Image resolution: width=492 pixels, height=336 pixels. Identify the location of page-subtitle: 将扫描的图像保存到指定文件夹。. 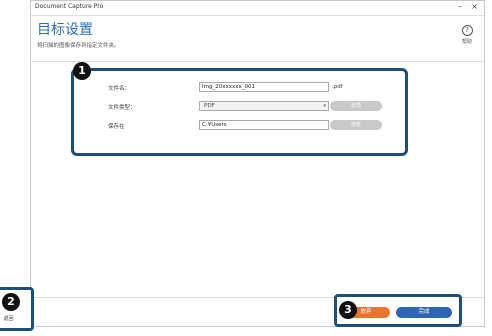
(78, 46).